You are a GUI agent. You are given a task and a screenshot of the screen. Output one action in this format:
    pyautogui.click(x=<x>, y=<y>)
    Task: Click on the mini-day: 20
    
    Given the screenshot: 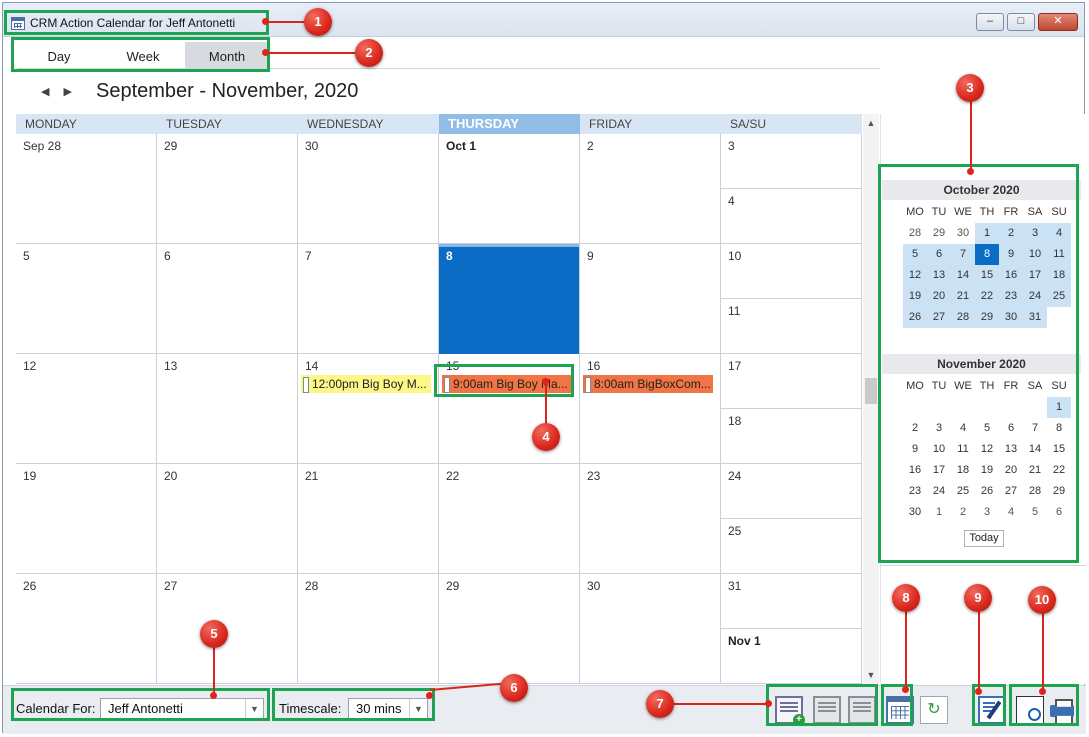 What is the action you would take?
    pyautogui.click(x=1011, y=470)
    